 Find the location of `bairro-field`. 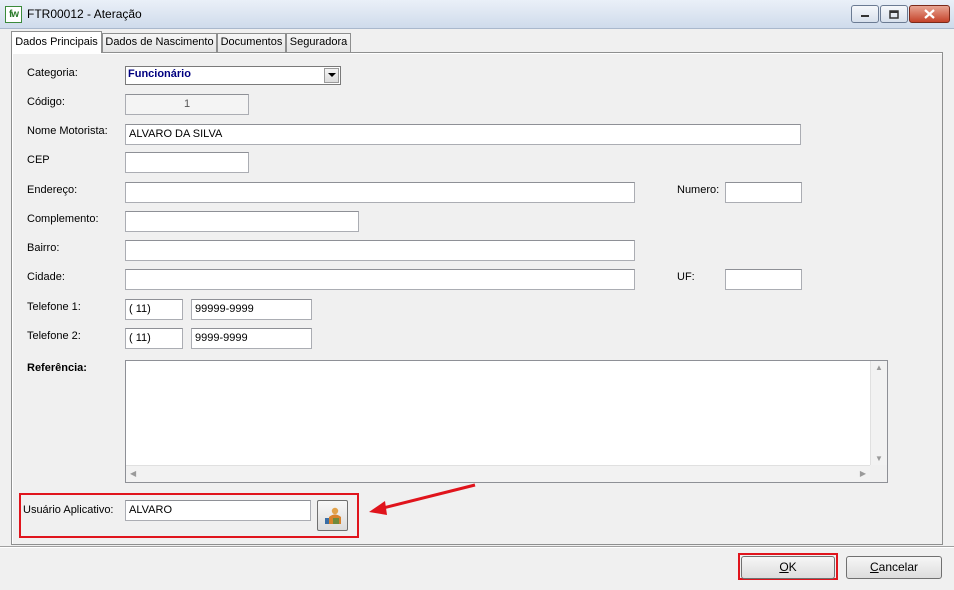

bairro-field is located at coordinates (380, 250).